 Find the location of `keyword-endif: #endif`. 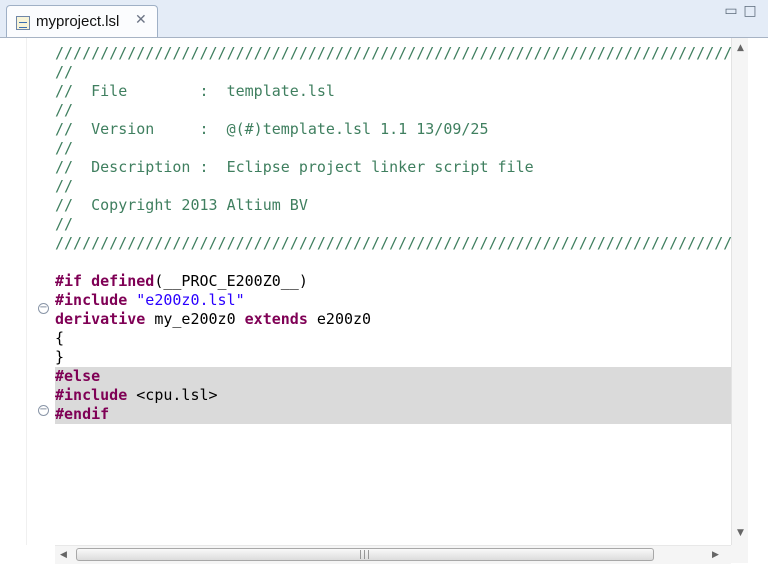

keyword-endif: #endif is located at coordinates (82, 414).